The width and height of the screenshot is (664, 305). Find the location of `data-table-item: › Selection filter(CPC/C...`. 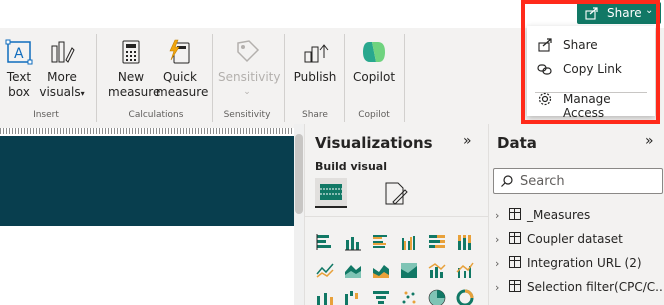

data-table-item: › Selection filter(CPC/C... is located at coordinates (579, 287).